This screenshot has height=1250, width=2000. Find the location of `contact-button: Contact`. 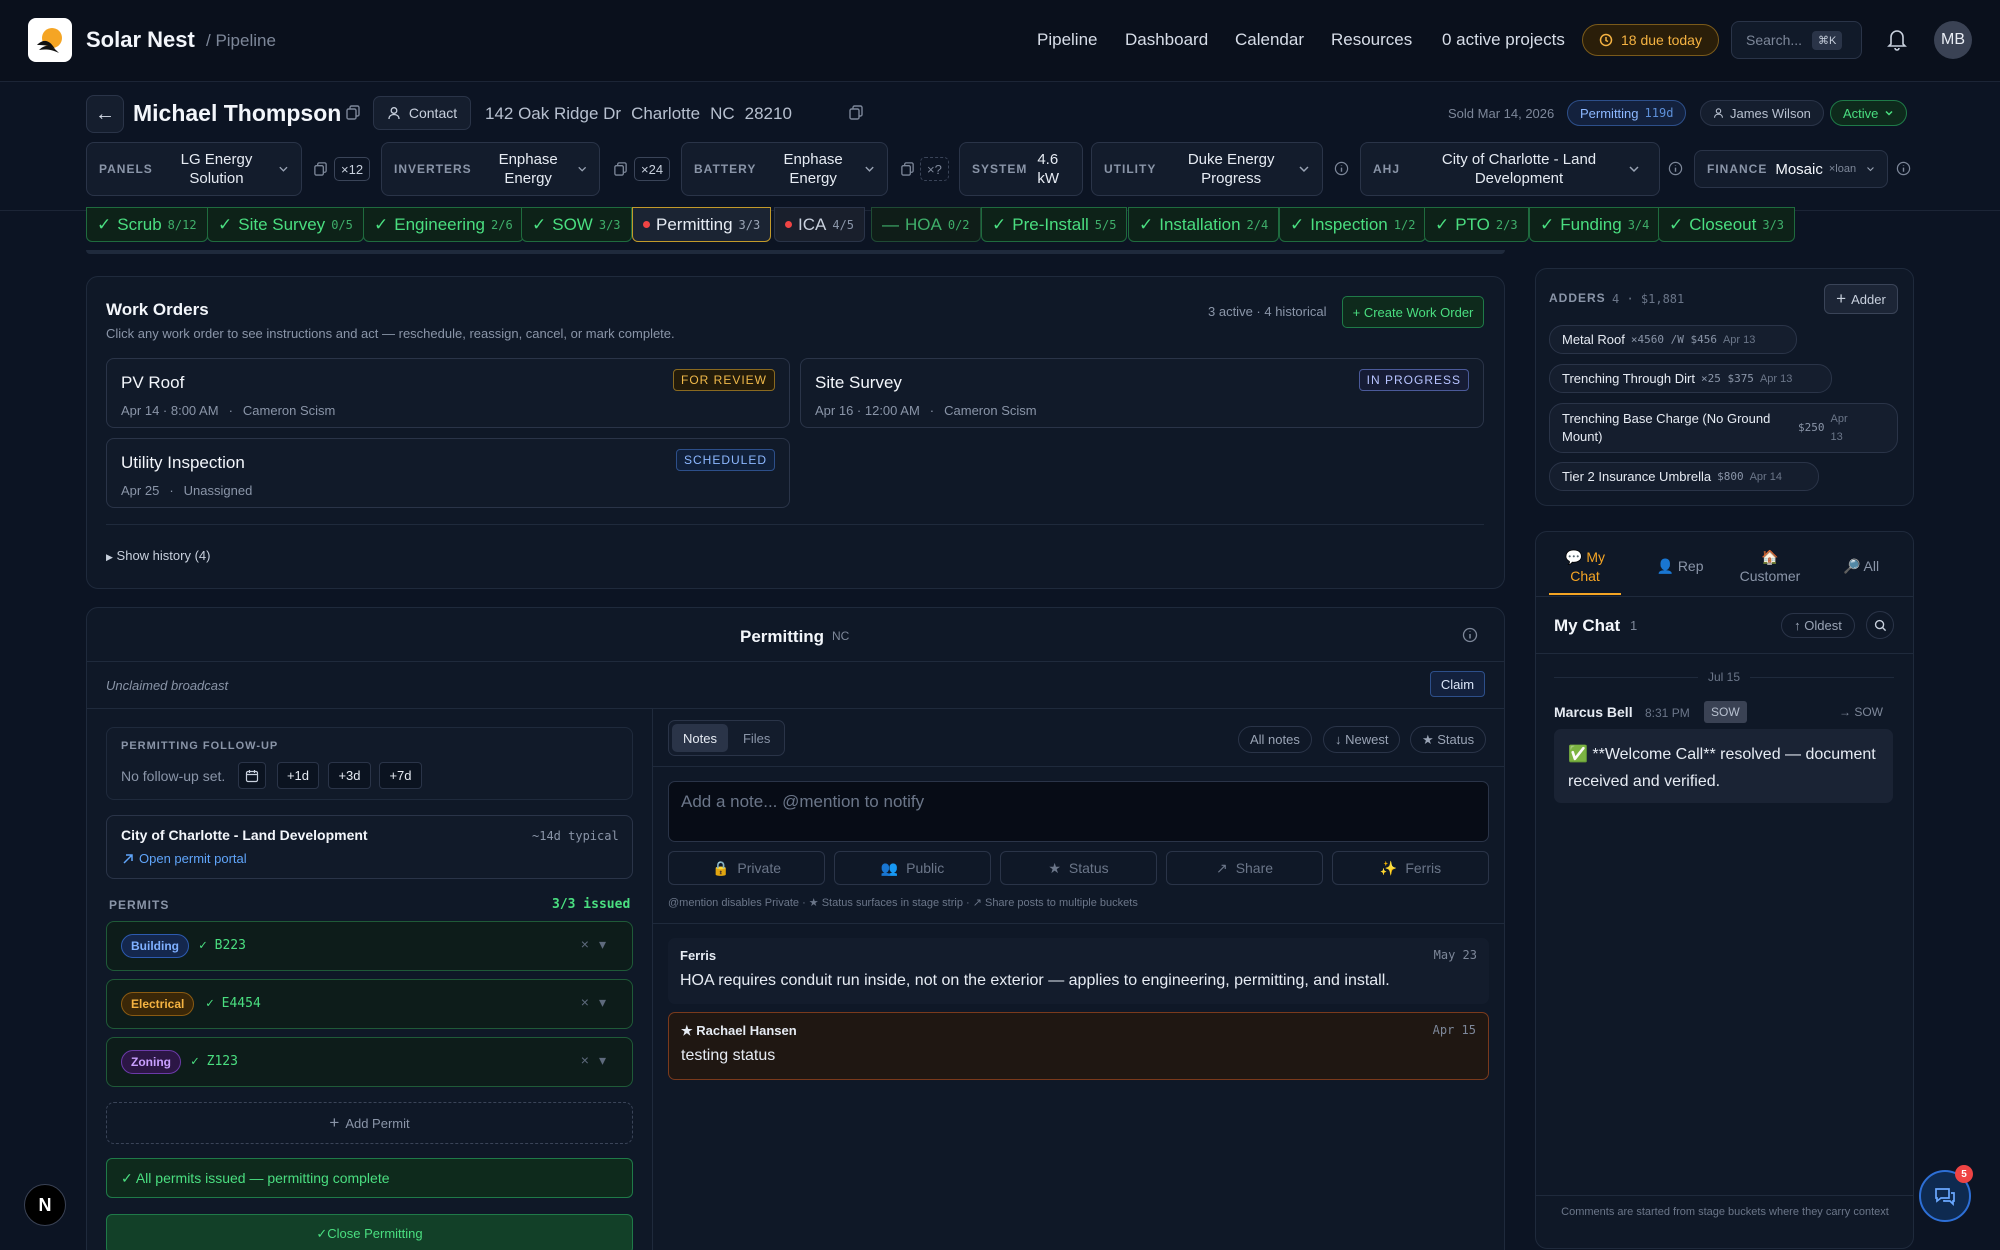

contact-button: Contact is located at coordinates (422, 113).